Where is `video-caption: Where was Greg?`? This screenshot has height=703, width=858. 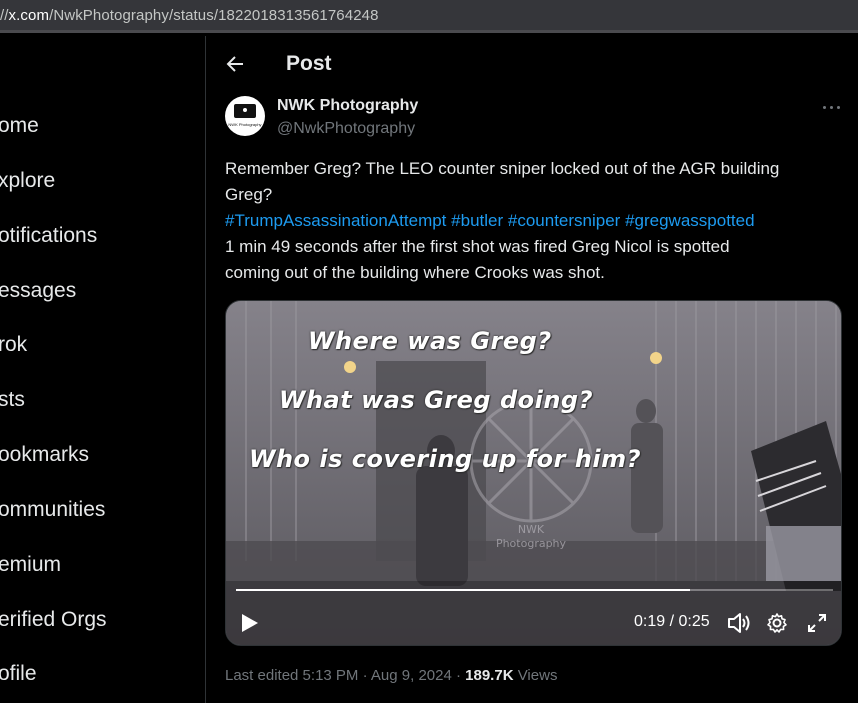
video-caption: Where was Greg? is located at coordinates (430, 341).